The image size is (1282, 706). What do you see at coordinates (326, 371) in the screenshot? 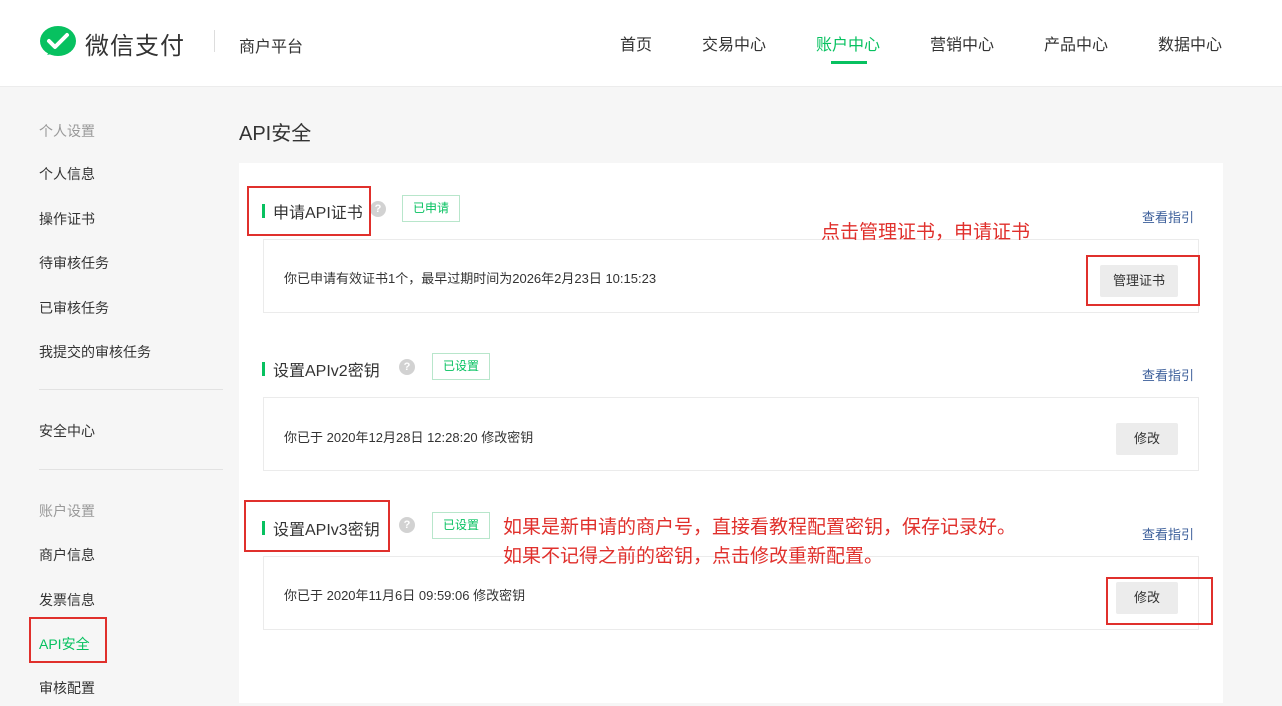
I see `section-title-text: 设置APIv2密钥` at bounding box center [326, 371].